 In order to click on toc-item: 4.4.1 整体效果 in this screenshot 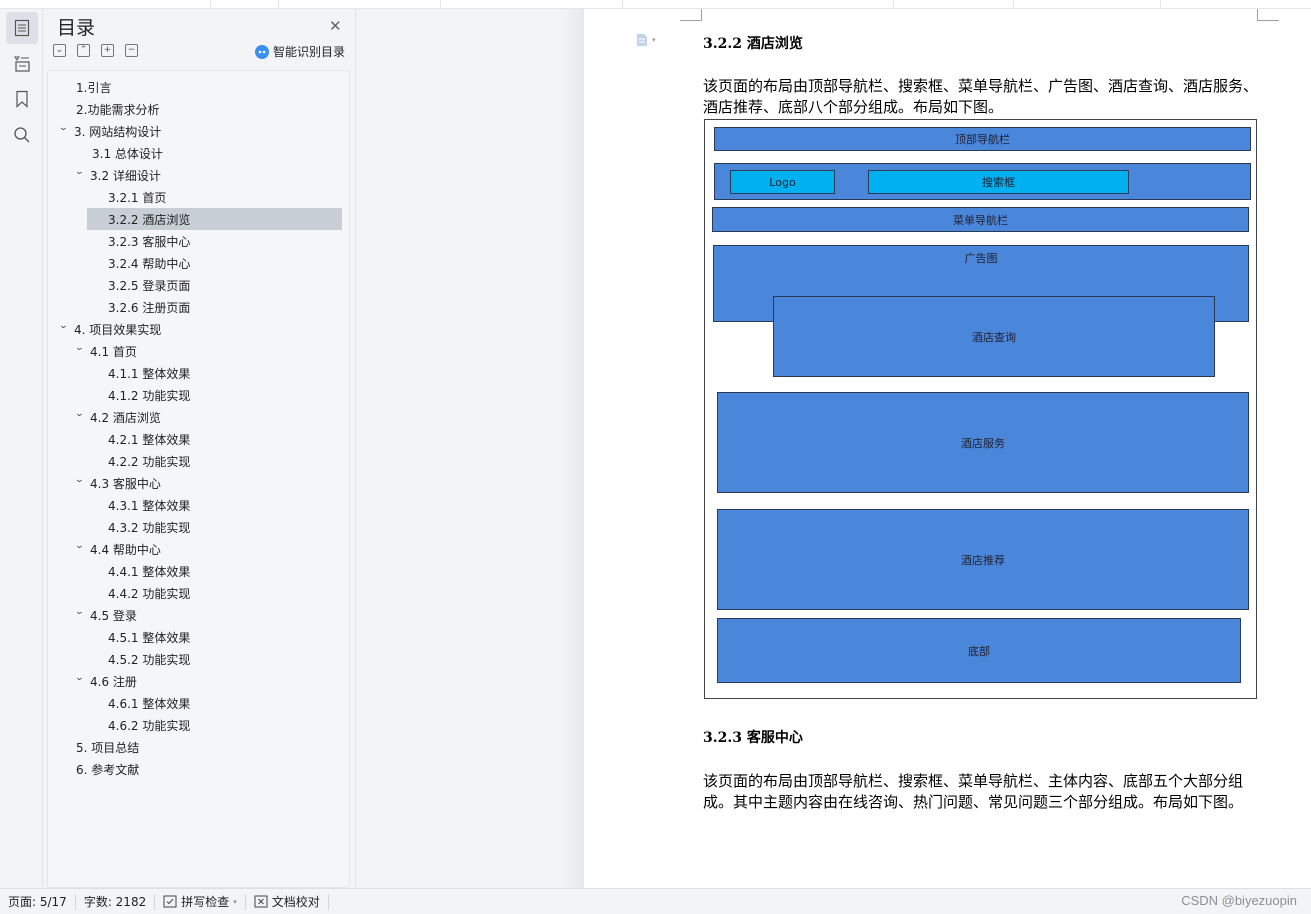, I will do `click(149, 571)`.